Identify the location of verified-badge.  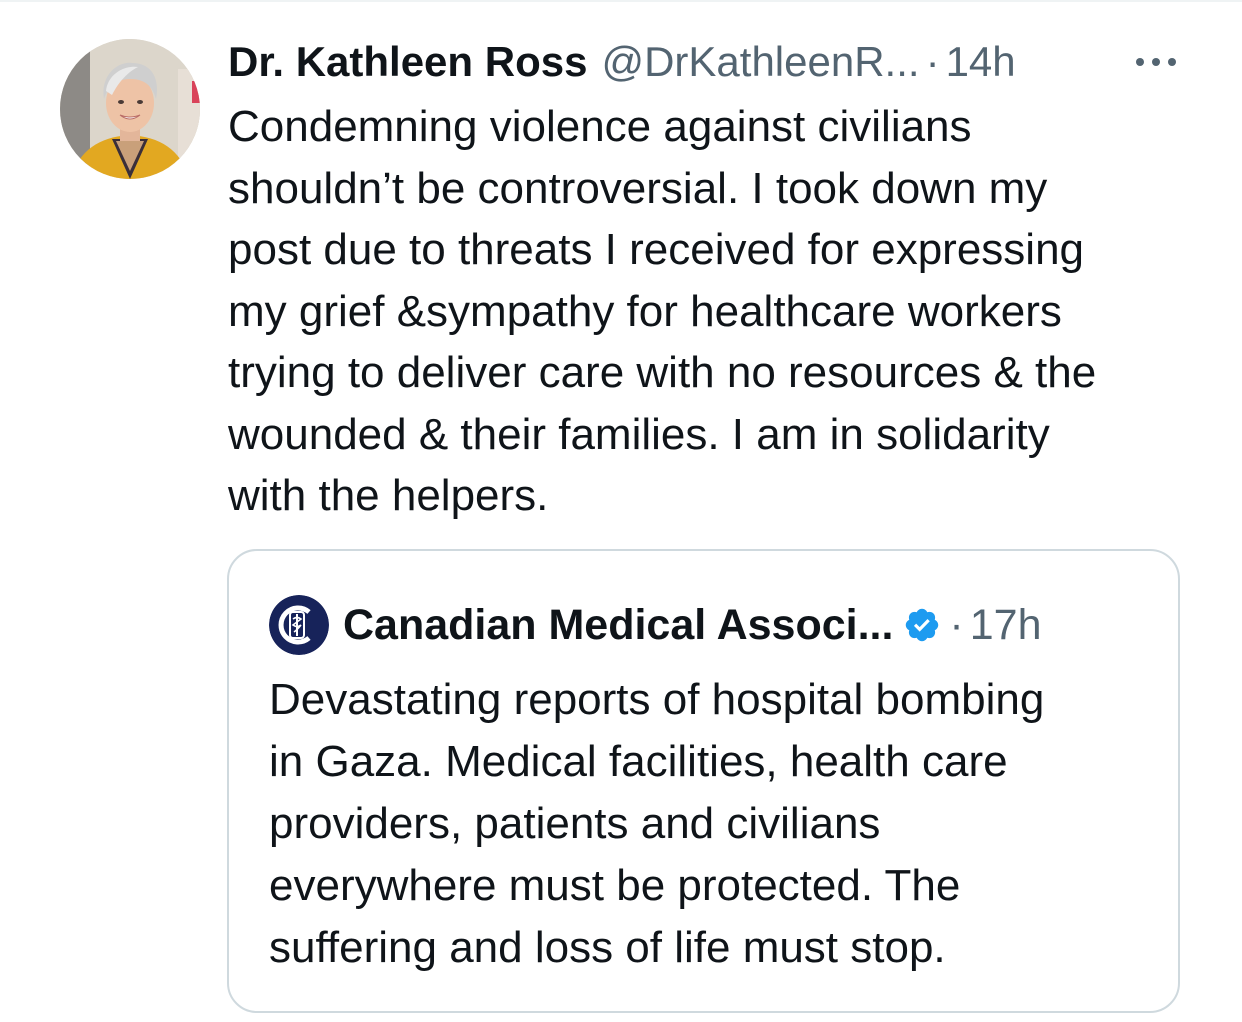
(922, 625).